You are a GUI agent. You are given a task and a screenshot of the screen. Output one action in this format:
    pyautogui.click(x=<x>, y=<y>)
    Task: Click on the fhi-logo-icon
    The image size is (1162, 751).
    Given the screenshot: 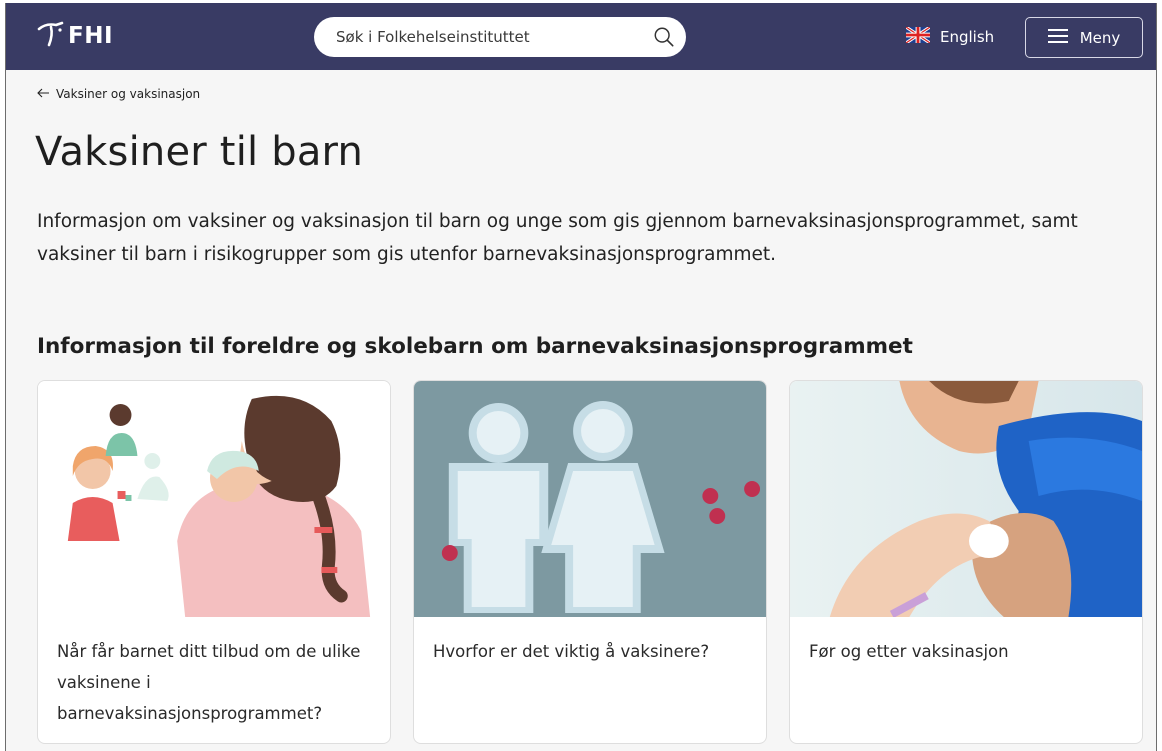 What is the action you would take?
    pyautogui.click(x=51, y=36)
    